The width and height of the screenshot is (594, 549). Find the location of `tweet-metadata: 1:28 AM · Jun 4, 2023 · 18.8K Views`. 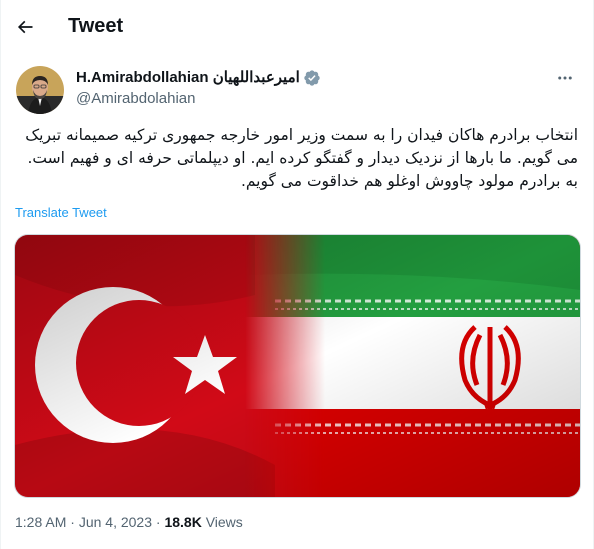

tweet-metadata: 1:28 AM · Jun 4, 2023 · 18.8K Views is located at coordinates (129, 522).